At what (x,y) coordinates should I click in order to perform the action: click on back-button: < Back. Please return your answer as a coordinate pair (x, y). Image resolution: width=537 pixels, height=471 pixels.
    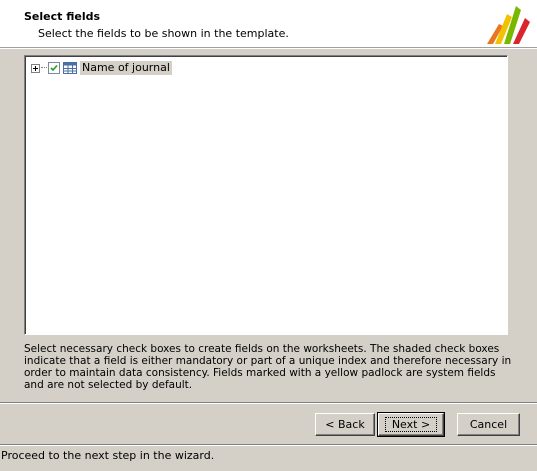
    Looking at the image, I should click on (345, 424).